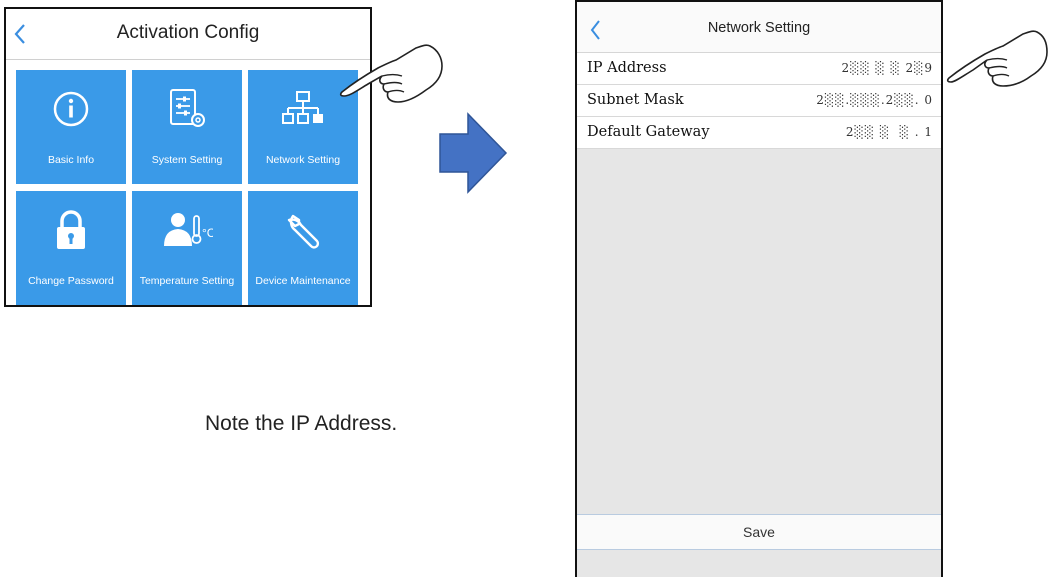 This screenshot has height=577, width=1051. I want to click on lock-icon, so click(71, 230).